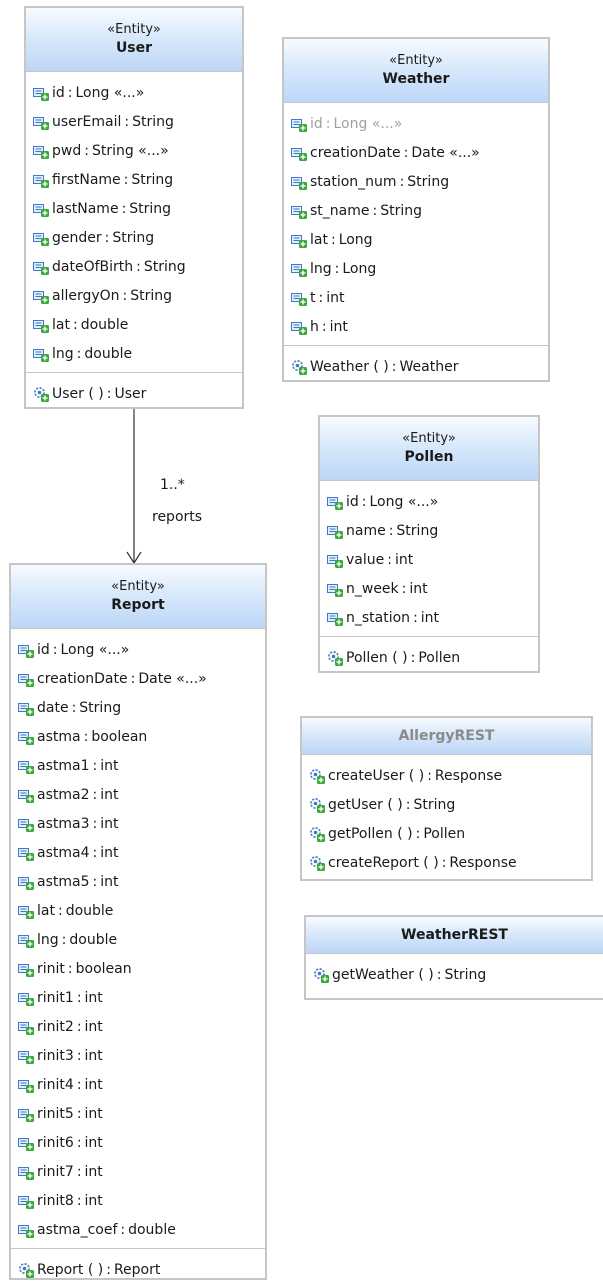  Describe the element at coordinates (434, 804) in the screenshot. I see `operation-return-type: String` at that location.